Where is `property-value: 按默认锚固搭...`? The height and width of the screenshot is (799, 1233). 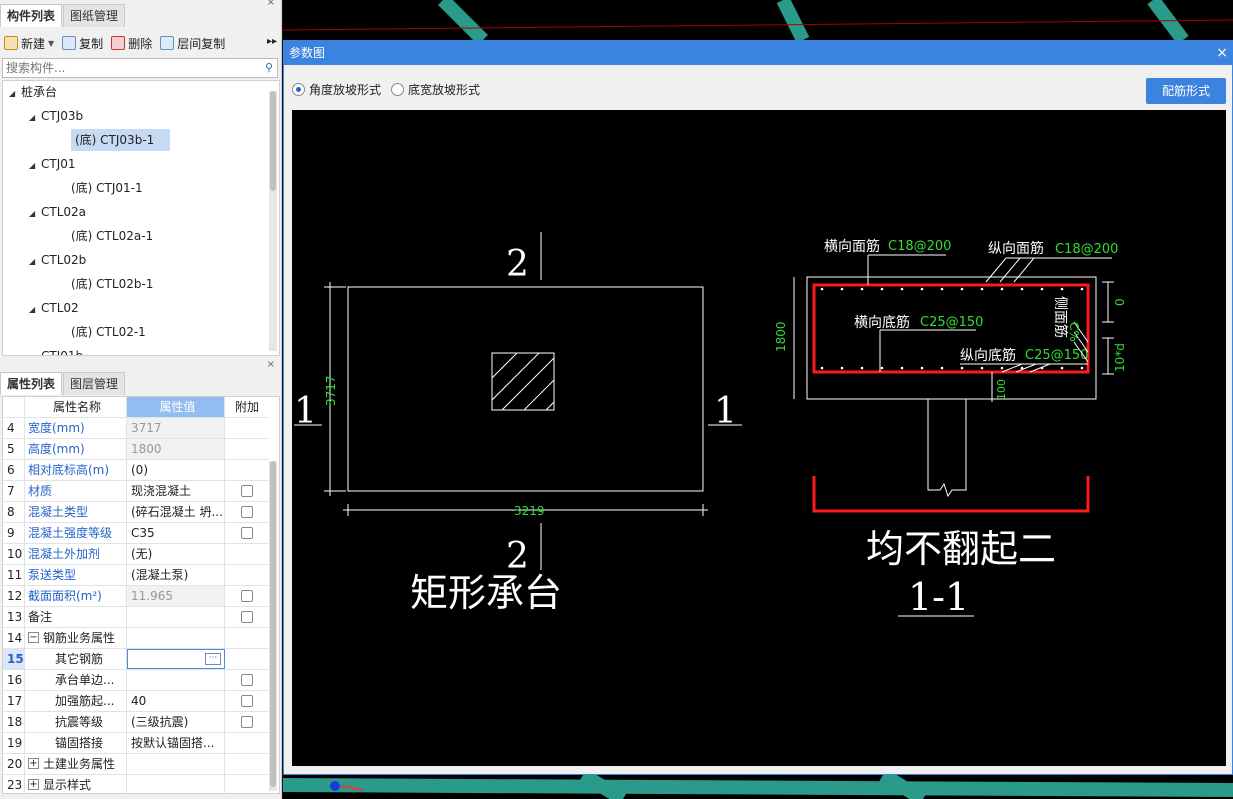
property-value: 按默认锚固搭... is located at coordinates (176, 743).